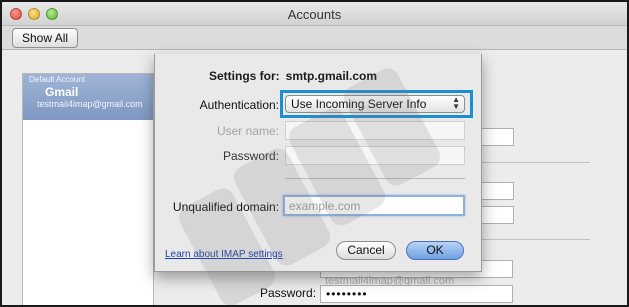 The image size is (629, 307). What do you see at coordinates (288, 293) in the screenshot?
I see `bg-password-label: Password:` at bounding box center [288, 293].